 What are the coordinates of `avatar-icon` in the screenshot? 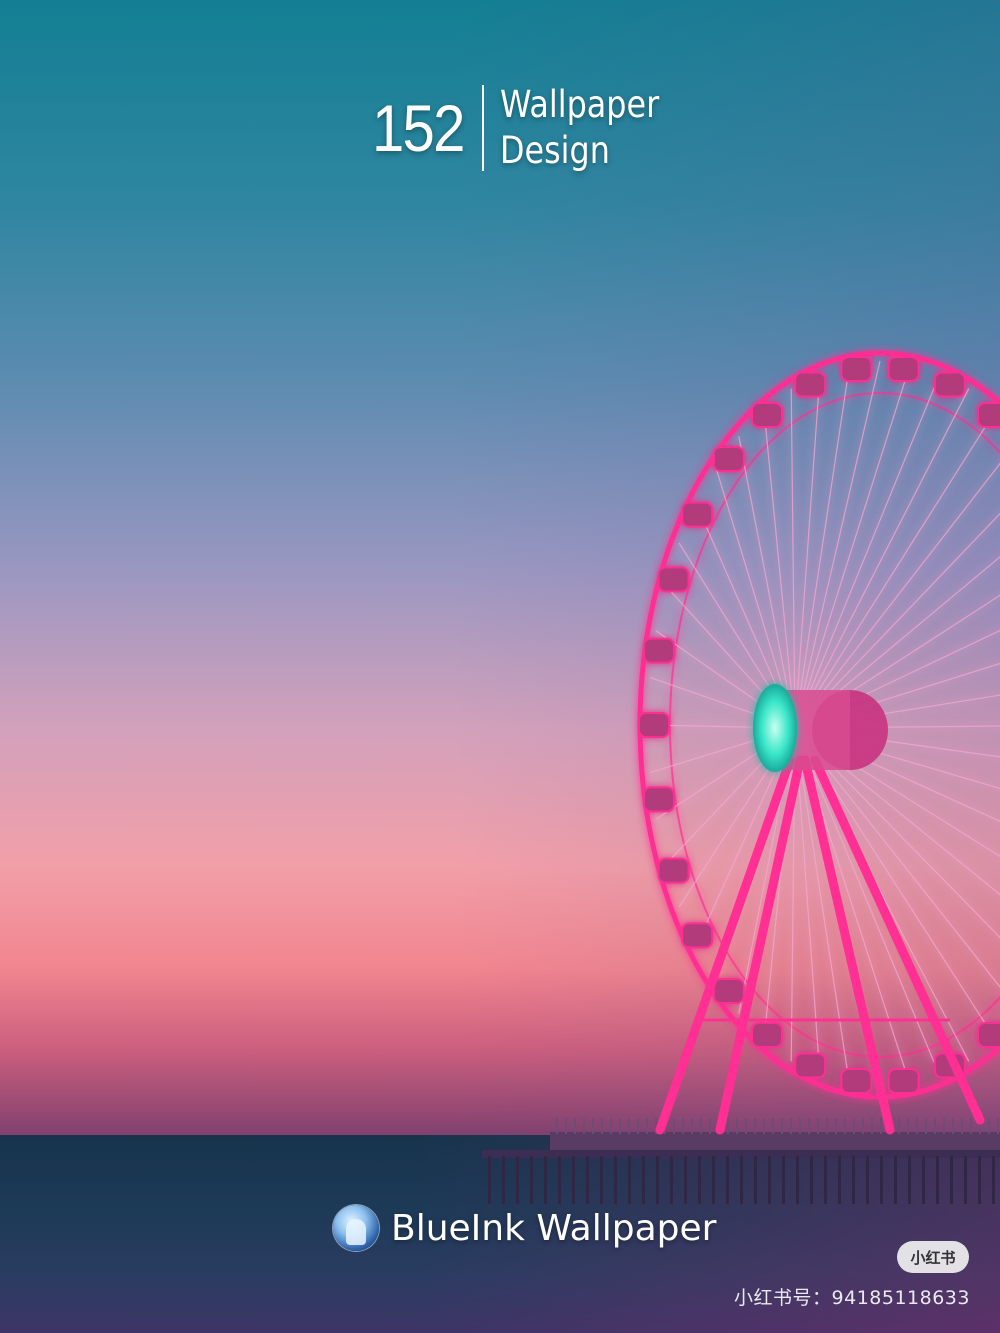 It's located at (356, 1228).